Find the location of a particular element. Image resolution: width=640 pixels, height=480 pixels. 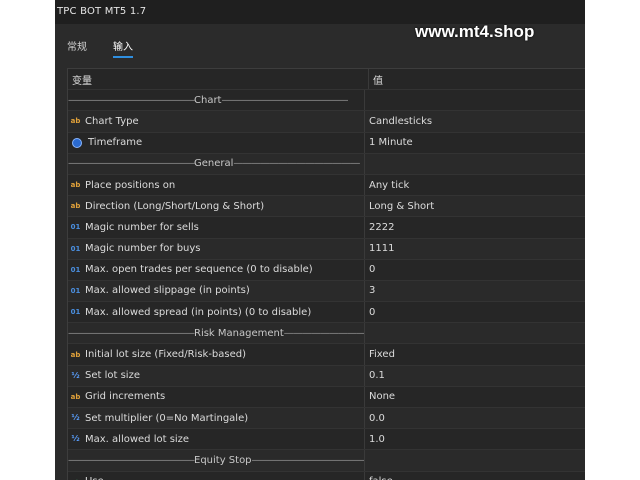

param-name-cell: ab Direction (Long/Short/Long & Short) is located at coordinates (216, 206).